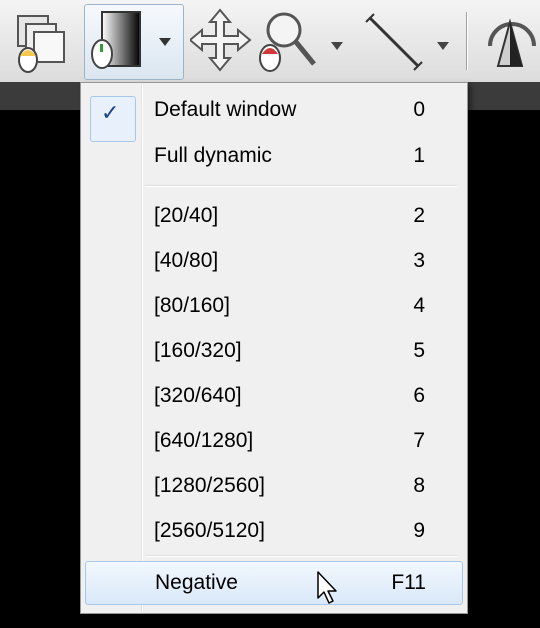 The height and width of the screenshot is (628, 540). I want to click on menu-item-shortcut: 0, so click(419, 109).